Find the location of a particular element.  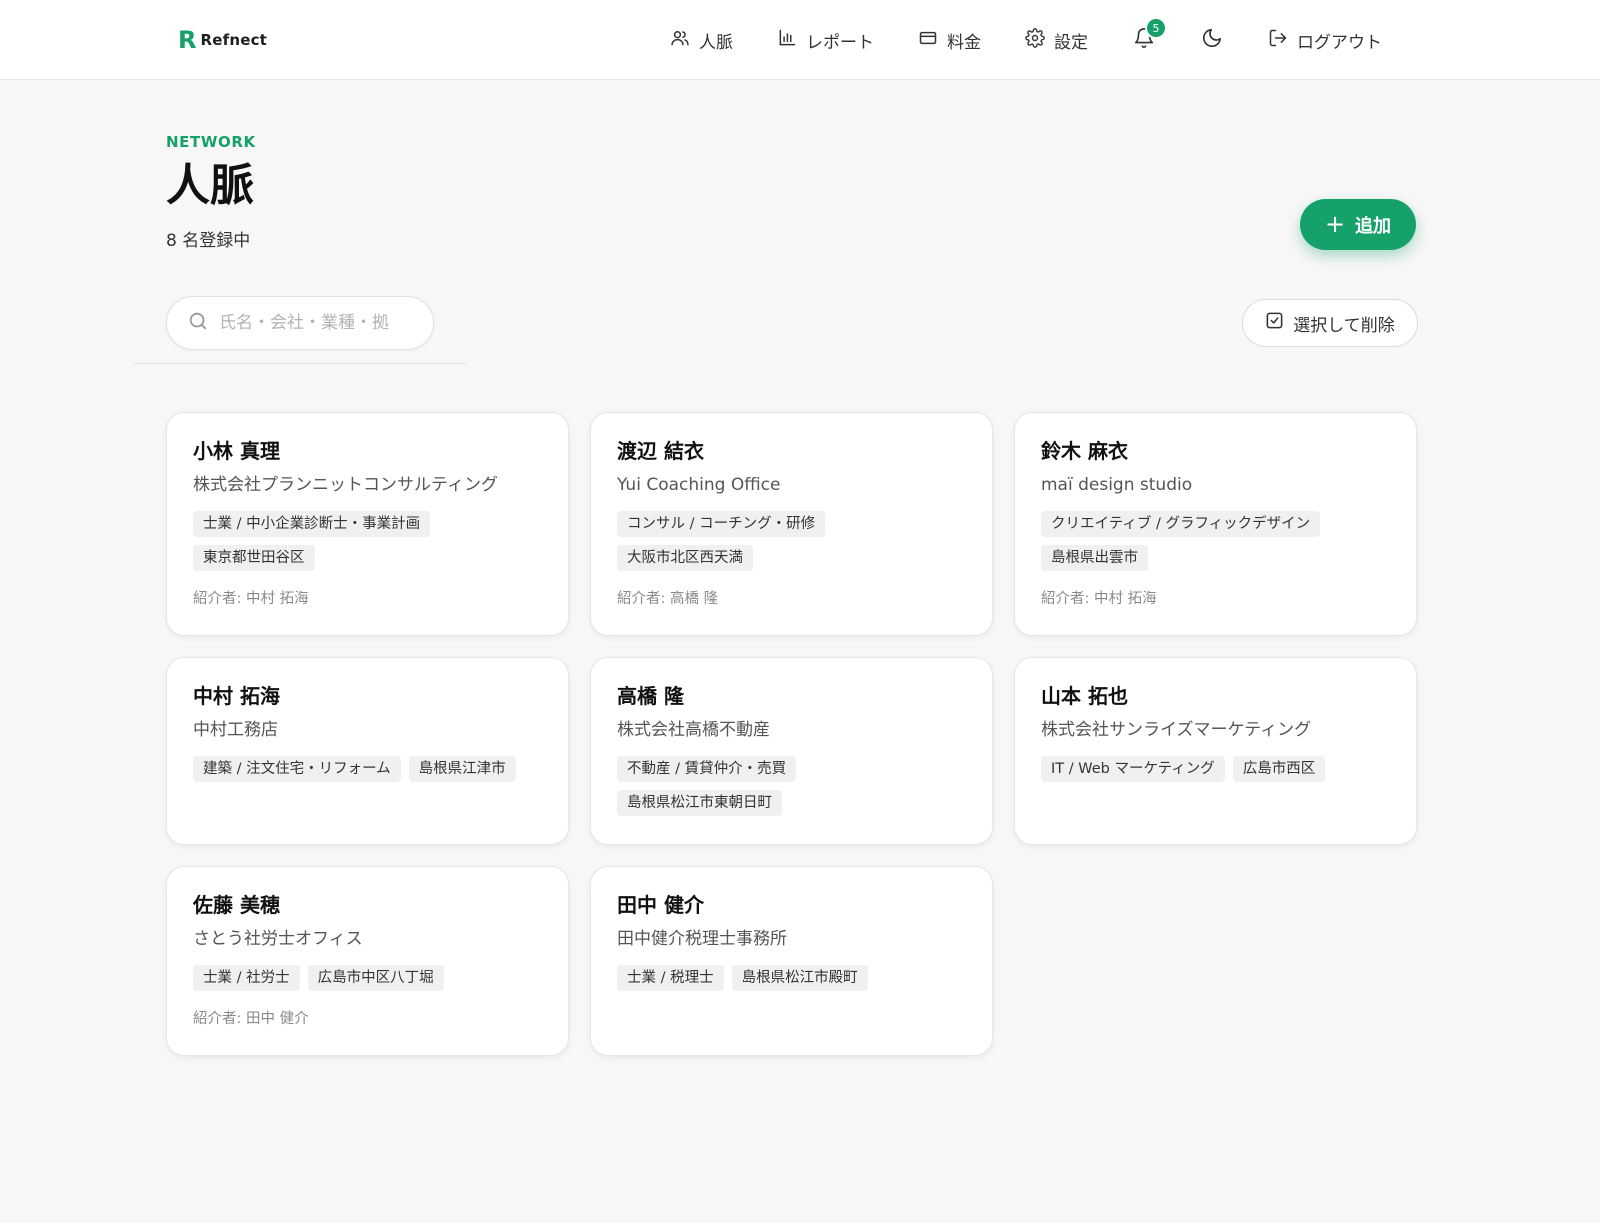

dark-mode-toggle is located at coordinates (1212, 40).